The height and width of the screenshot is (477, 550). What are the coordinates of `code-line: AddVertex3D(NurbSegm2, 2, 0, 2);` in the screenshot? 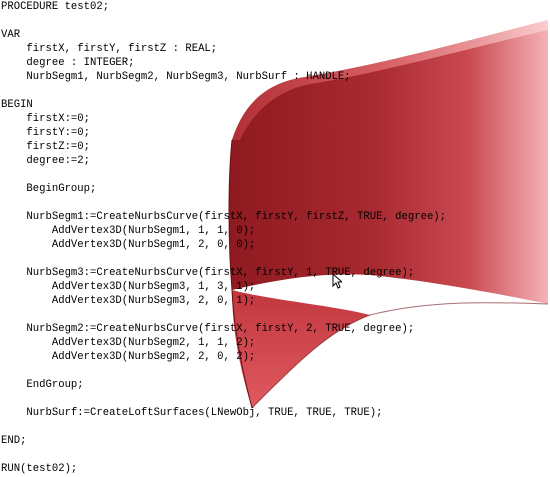 It's located at (128, 357).